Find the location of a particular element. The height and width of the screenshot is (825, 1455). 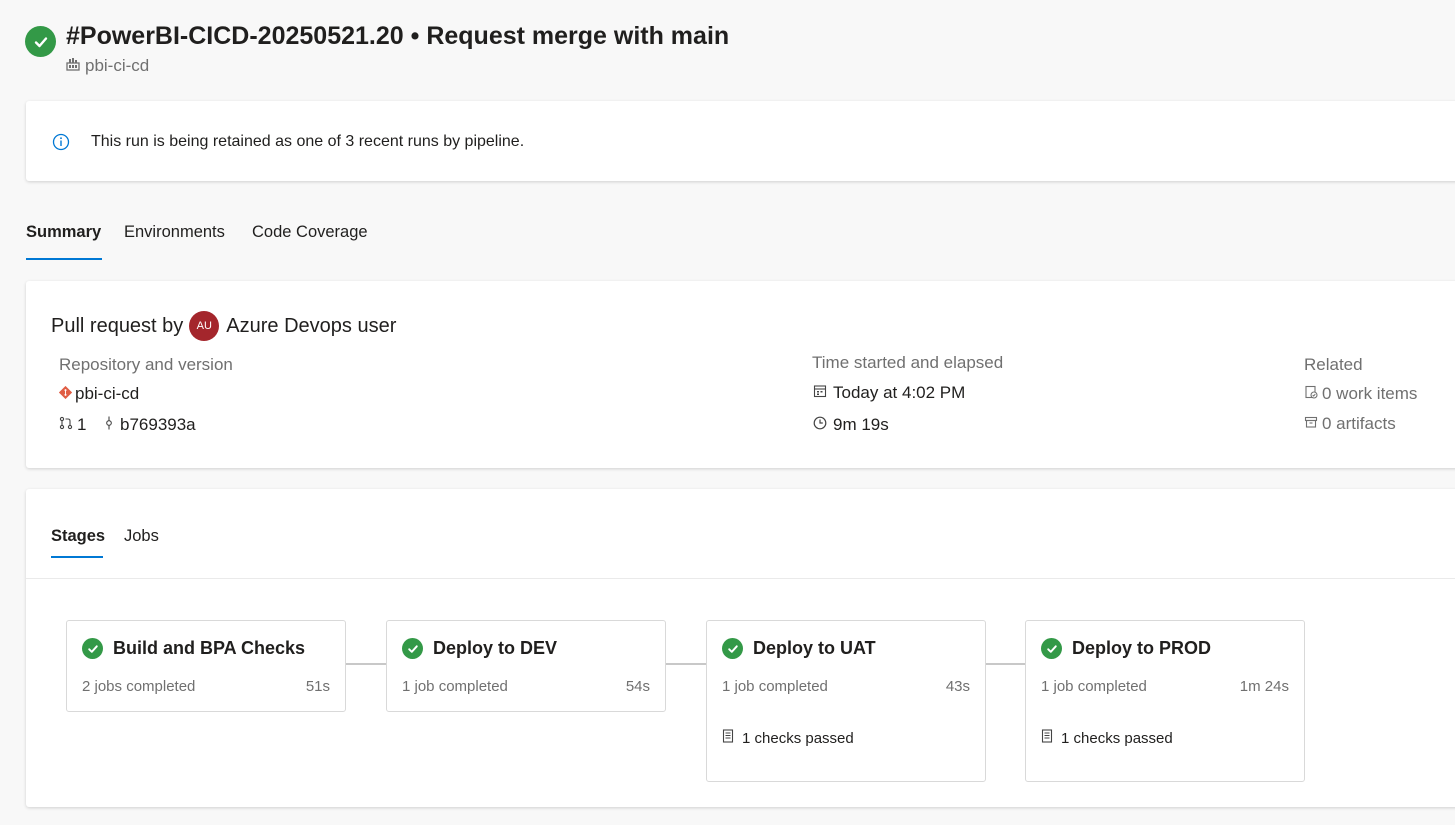

user-name: Azure Devops user is located at coordinates (311, 326).